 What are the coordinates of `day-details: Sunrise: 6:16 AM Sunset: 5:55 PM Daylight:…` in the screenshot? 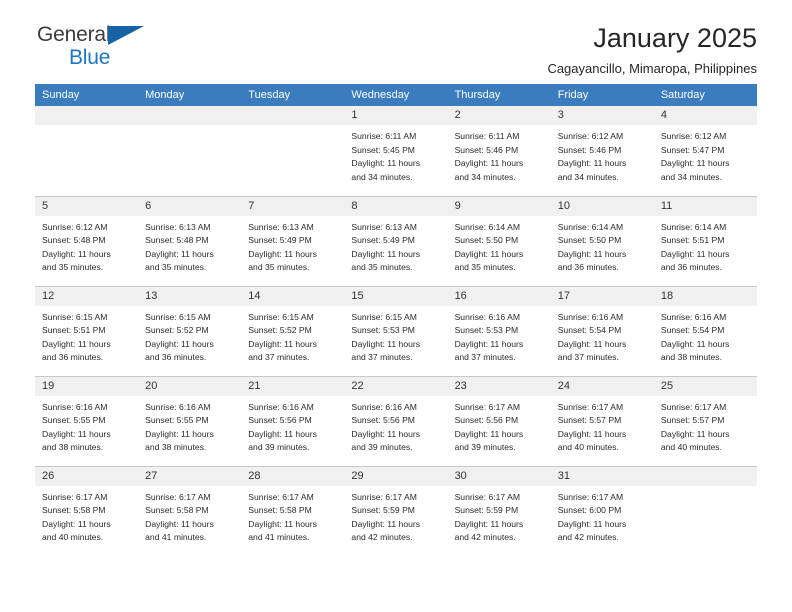 It's located at (189, 425).